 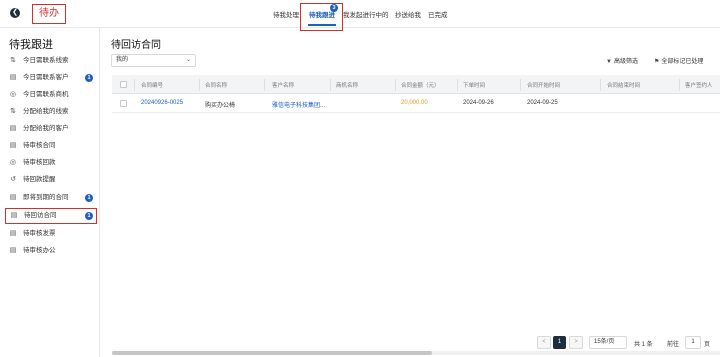 What do you see at coordinates (46, 94) in the screenshot?
I see `sidebar-item-label: 今日需联系商机` at bounding box center [46, 94].